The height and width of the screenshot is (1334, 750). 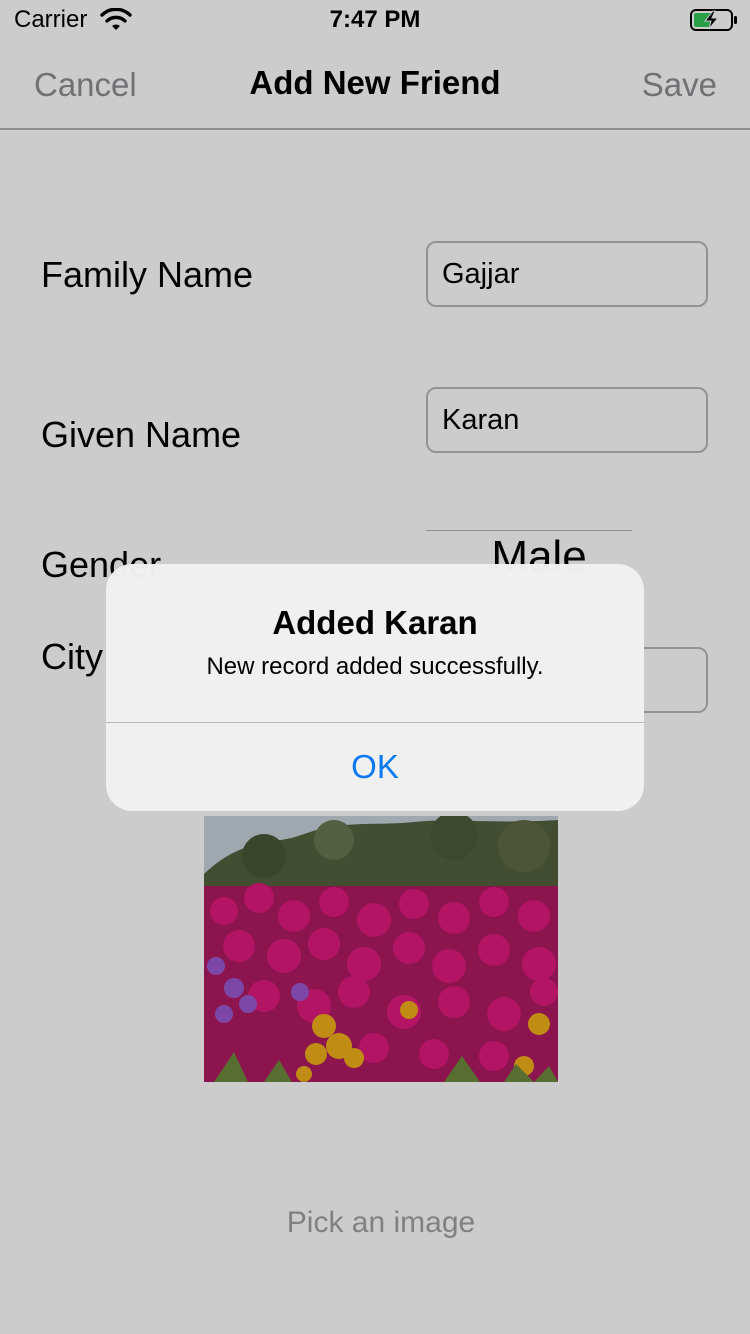 I want to click on ok-button: OK, so click(x=375, y=767).